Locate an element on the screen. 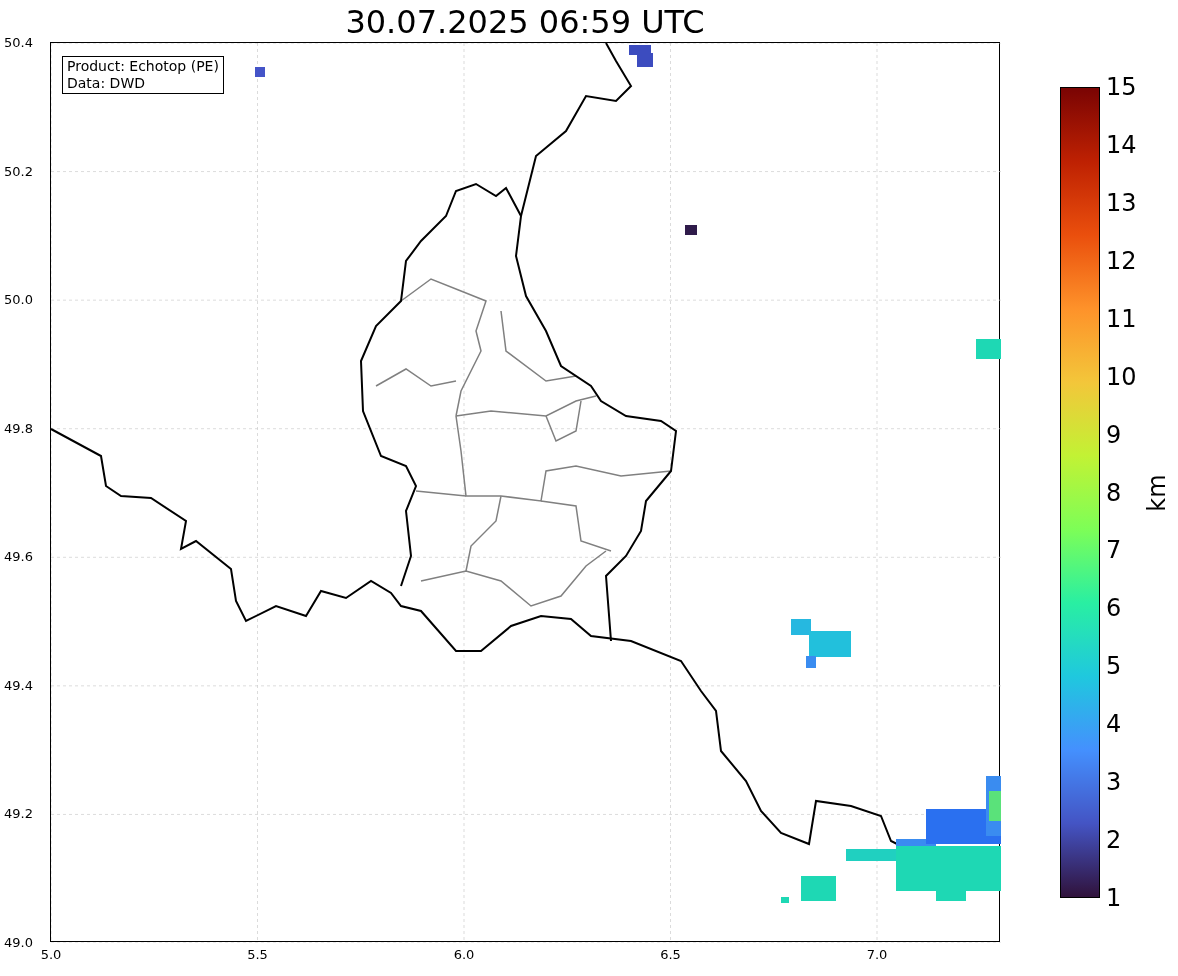  x-tick-label: 5.5 is located at coordinates (257, 955).